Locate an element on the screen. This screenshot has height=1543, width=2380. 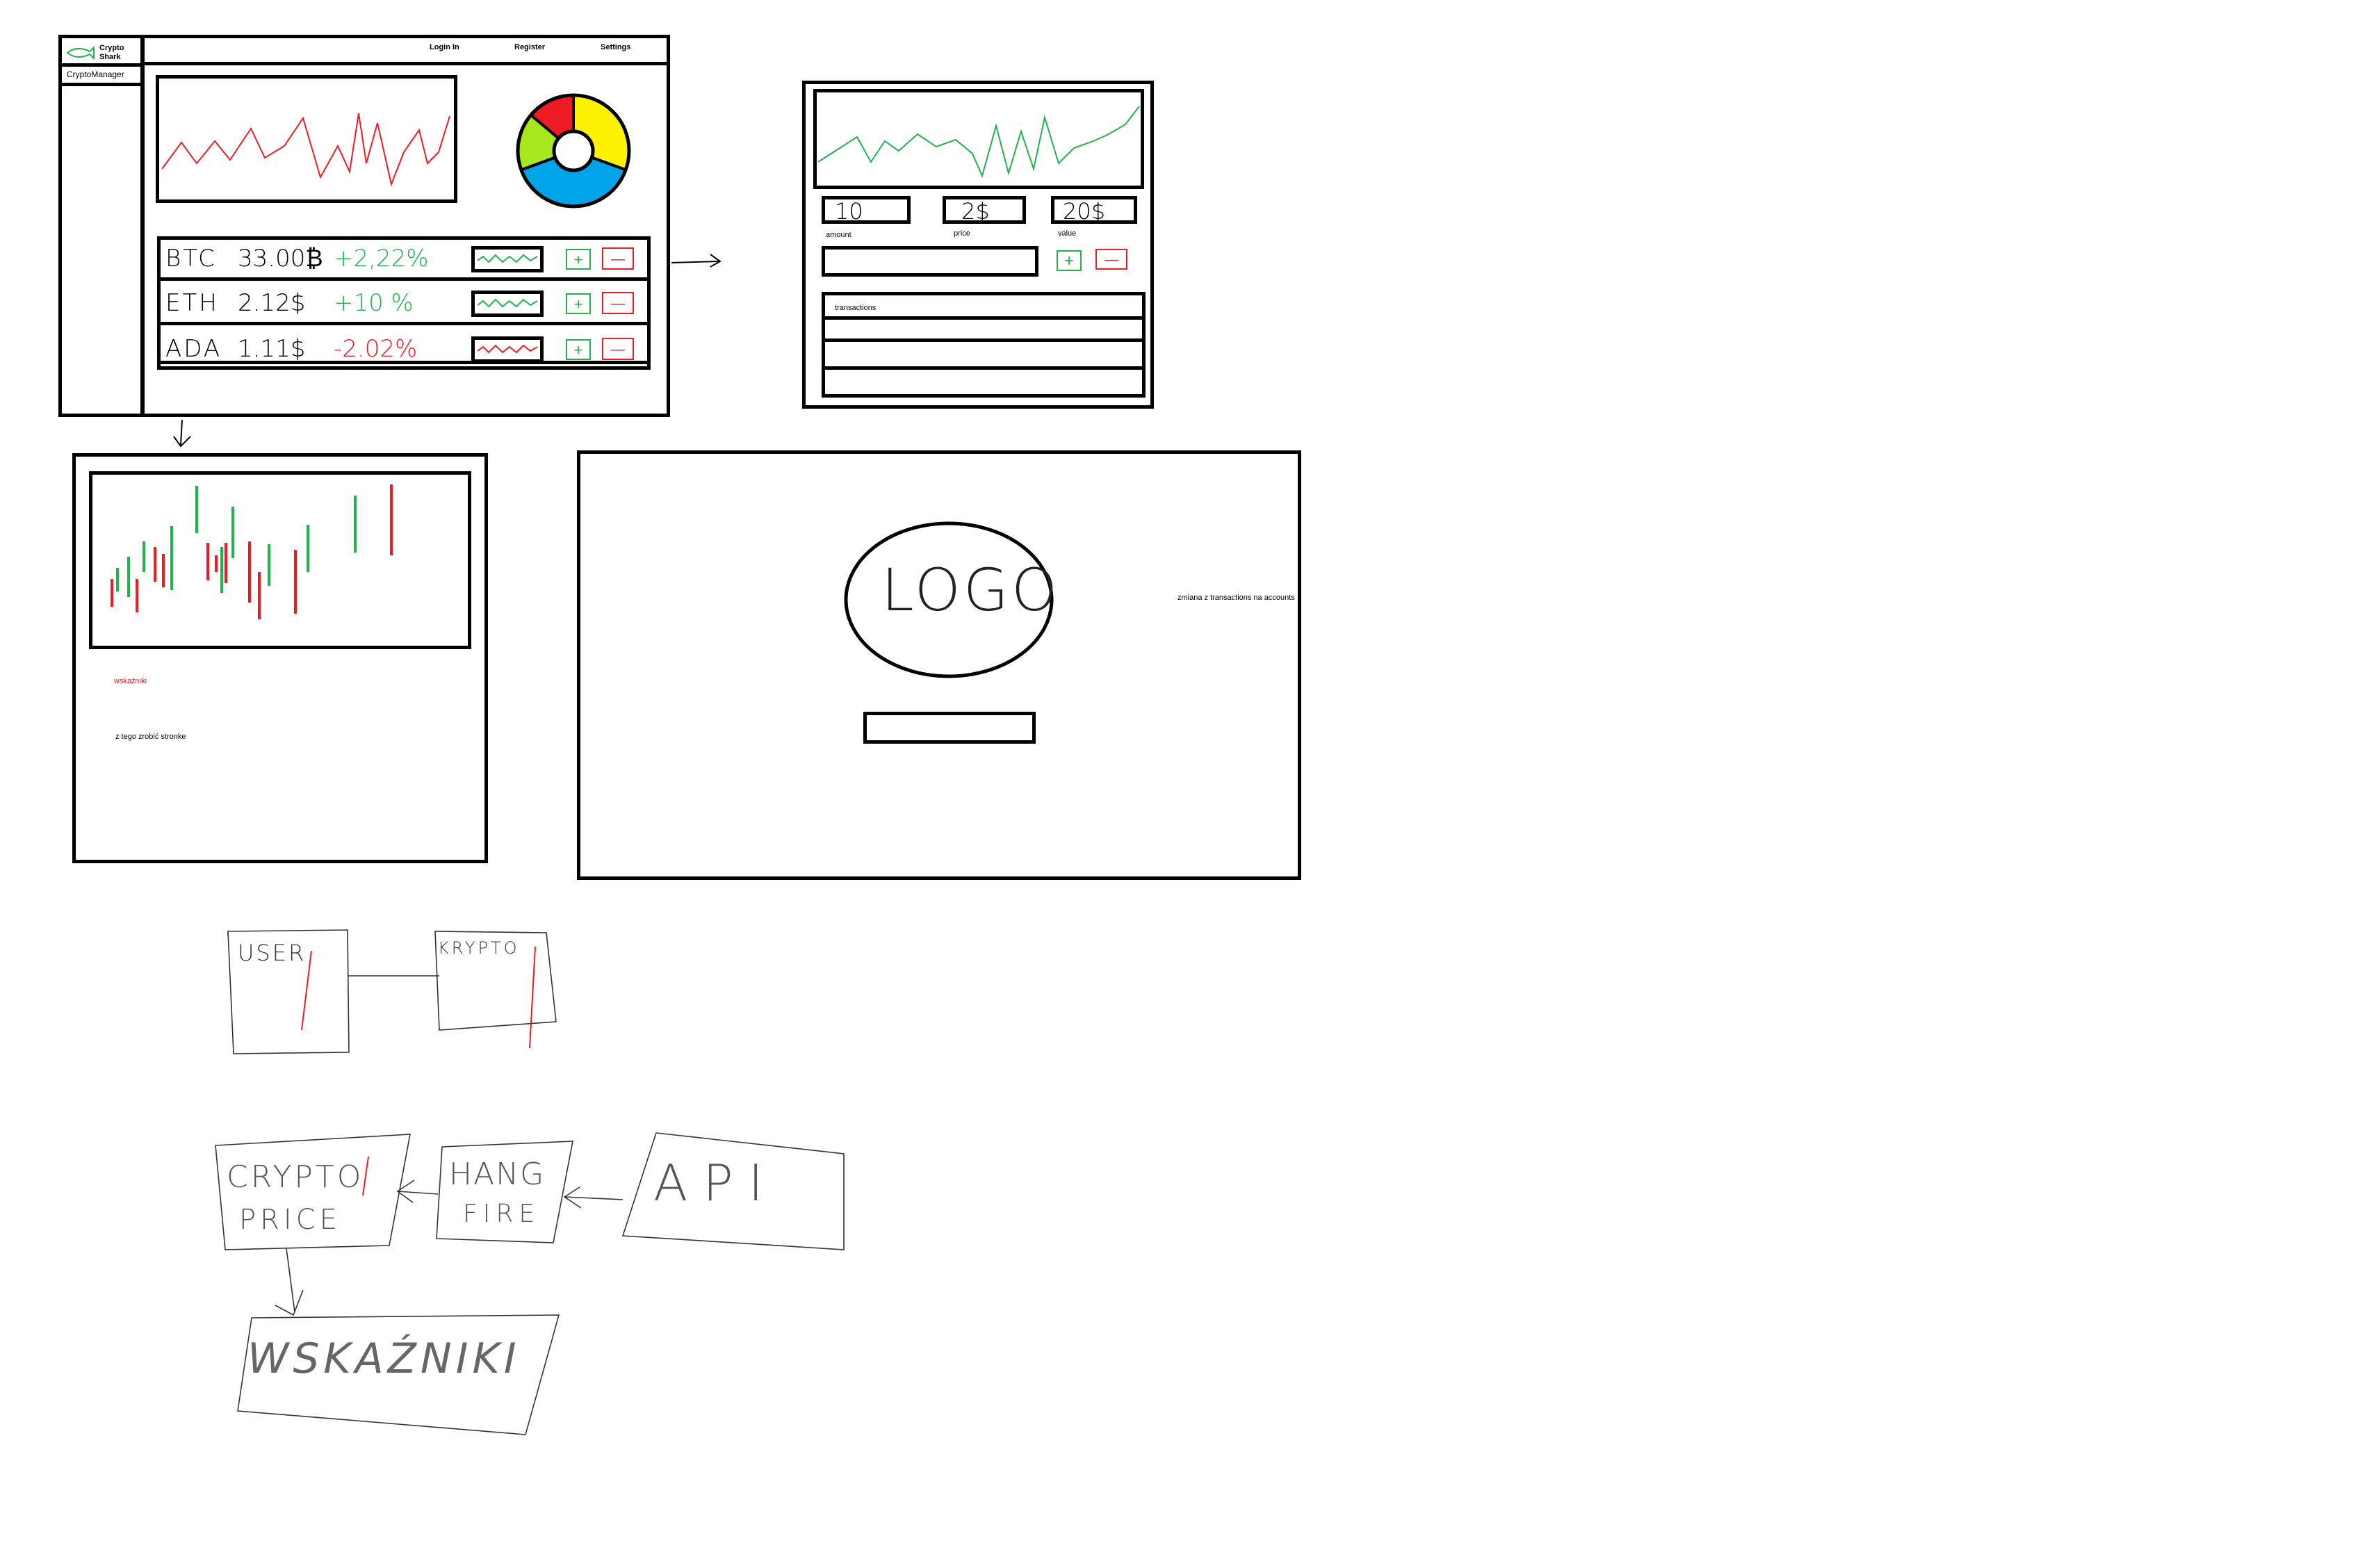
brand-name-line1: Crypto is located at coordinates (111, 48).